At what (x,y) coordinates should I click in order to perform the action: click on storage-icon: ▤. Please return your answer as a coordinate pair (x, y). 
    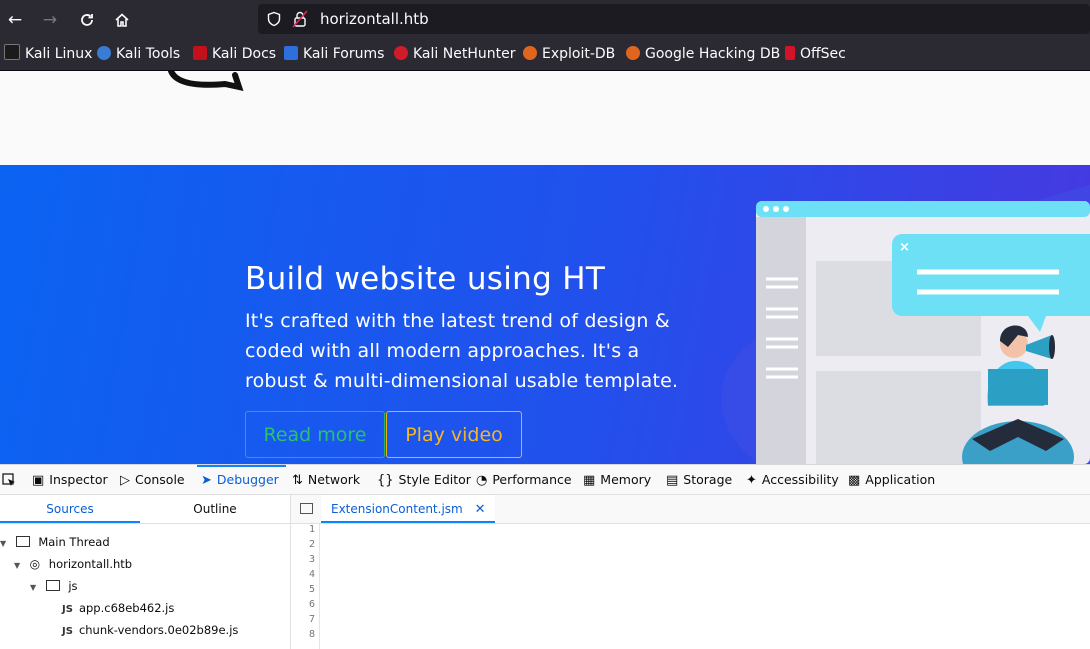
    Looking at the image, I should click on (672, 480).